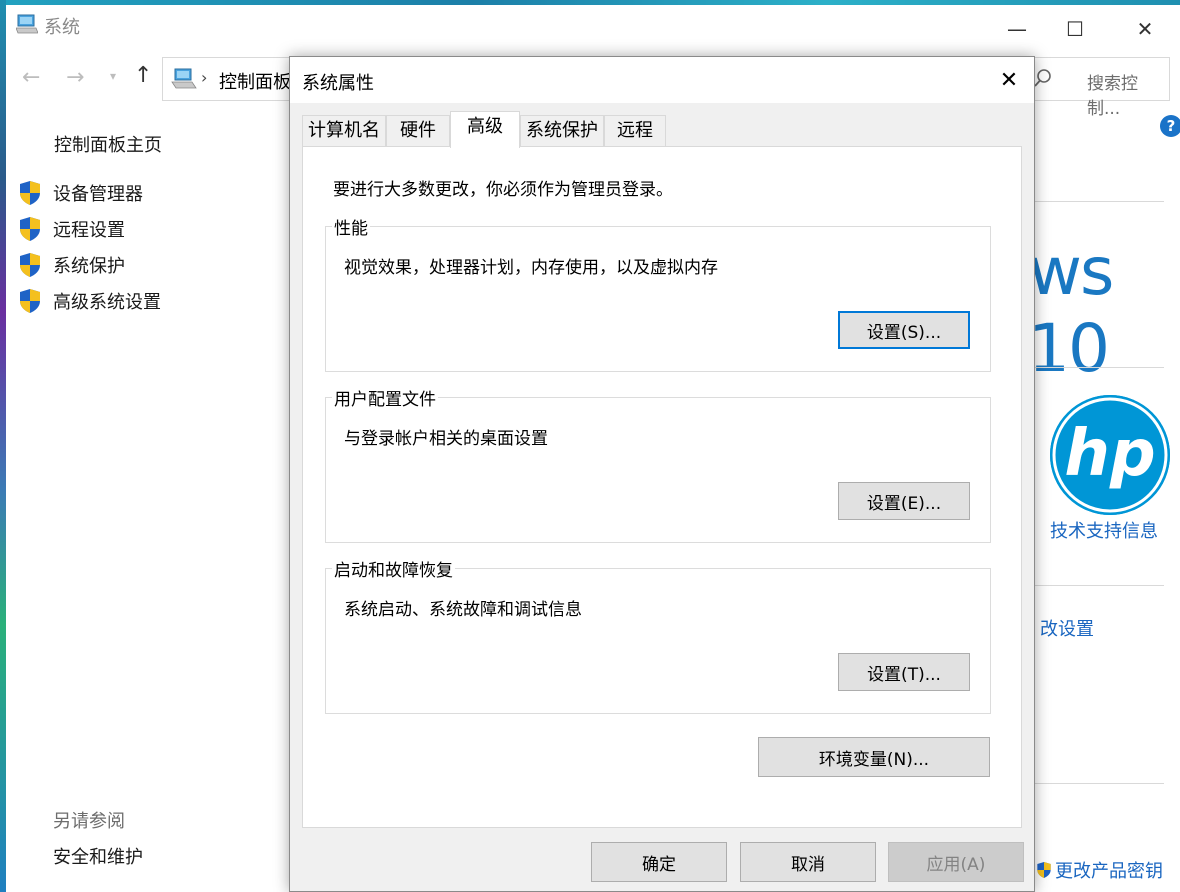  I want to click on group-description: 系统启动、系统故障和调试信息, so click(463, 610).